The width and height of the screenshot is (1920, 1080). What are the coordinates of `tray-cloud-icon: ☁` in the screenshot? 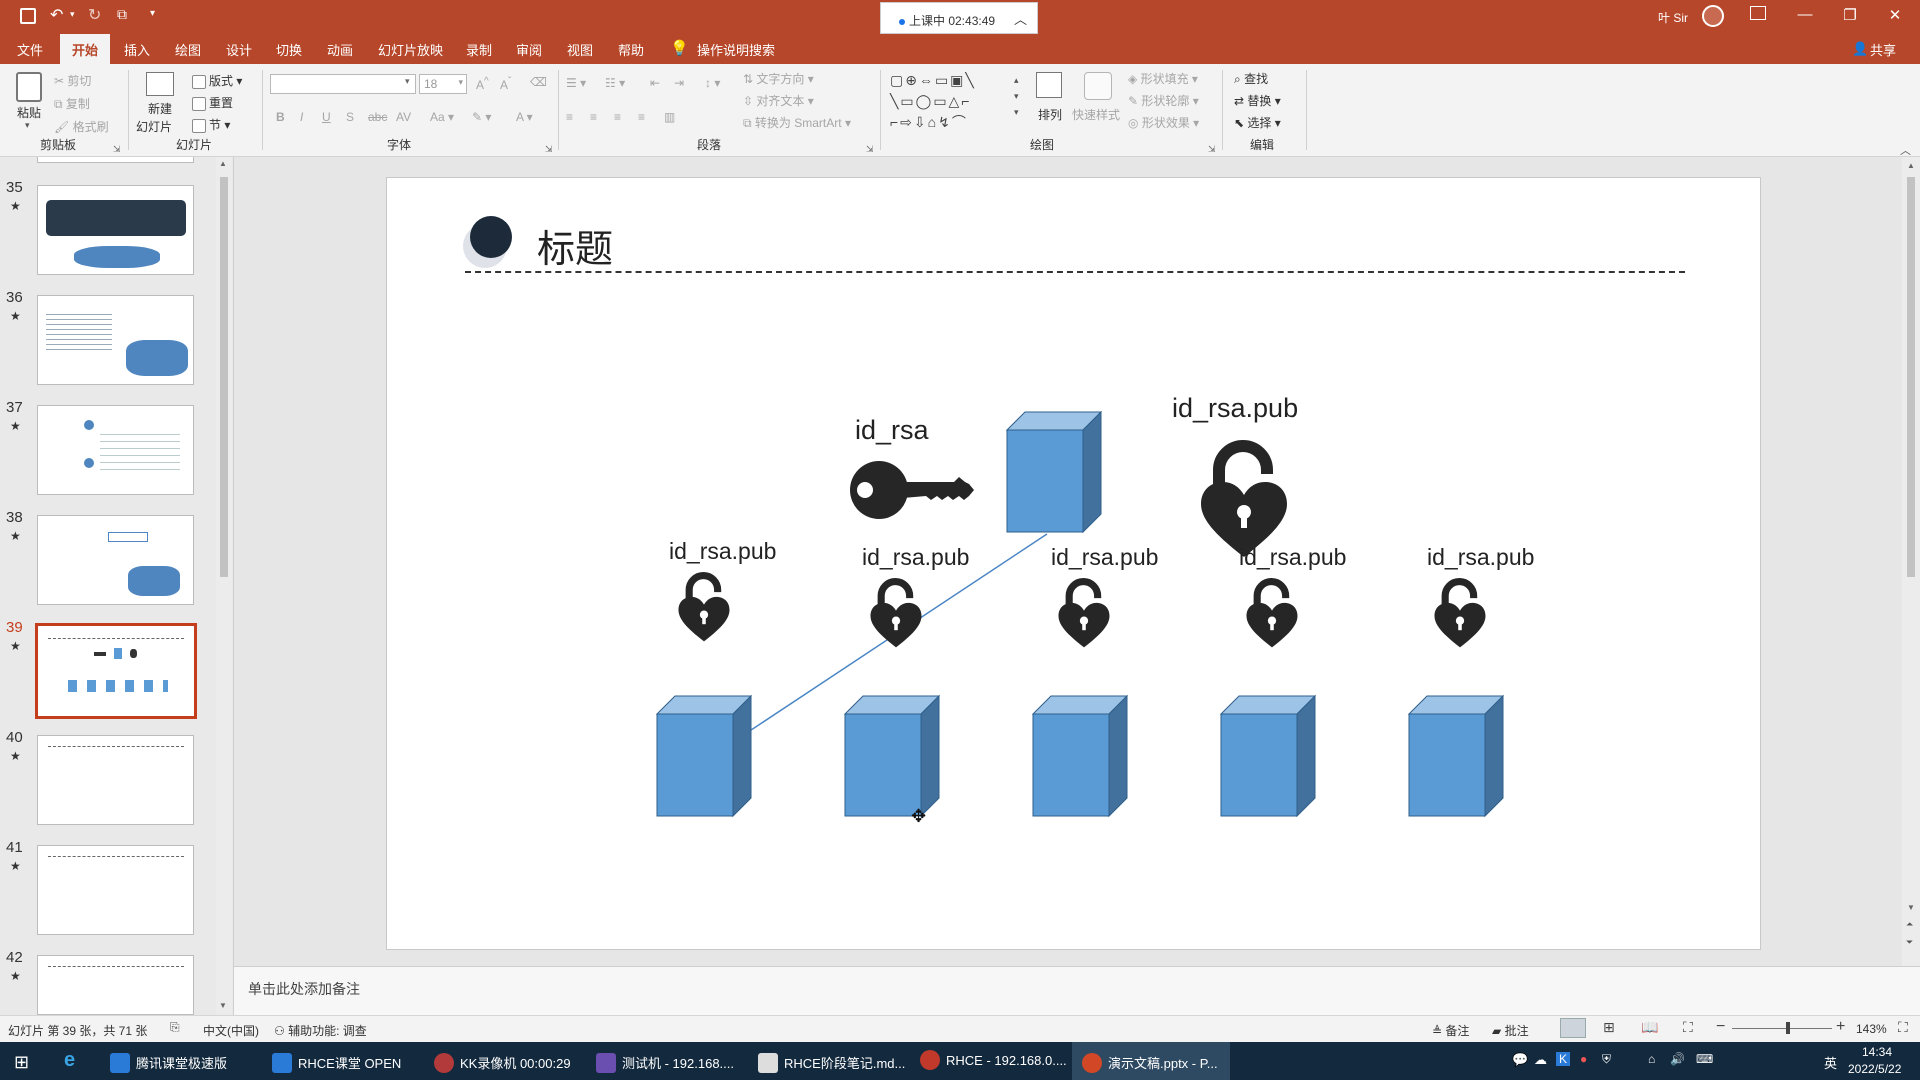 It's located at (1540, 1060).